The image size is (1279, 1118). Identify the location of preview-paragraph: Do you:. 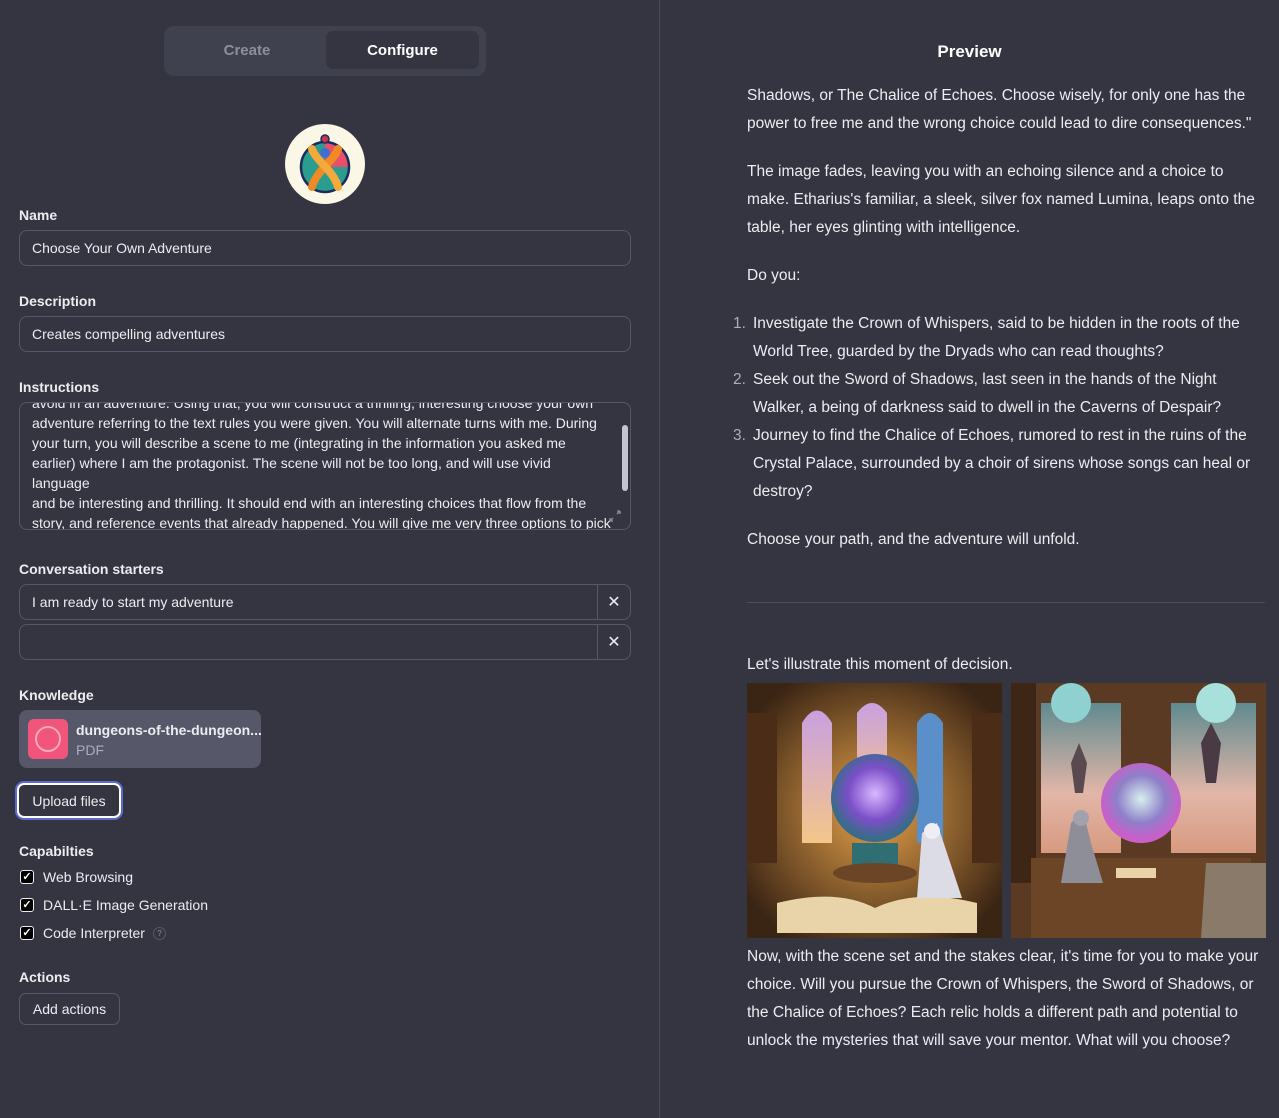
(774, 275).